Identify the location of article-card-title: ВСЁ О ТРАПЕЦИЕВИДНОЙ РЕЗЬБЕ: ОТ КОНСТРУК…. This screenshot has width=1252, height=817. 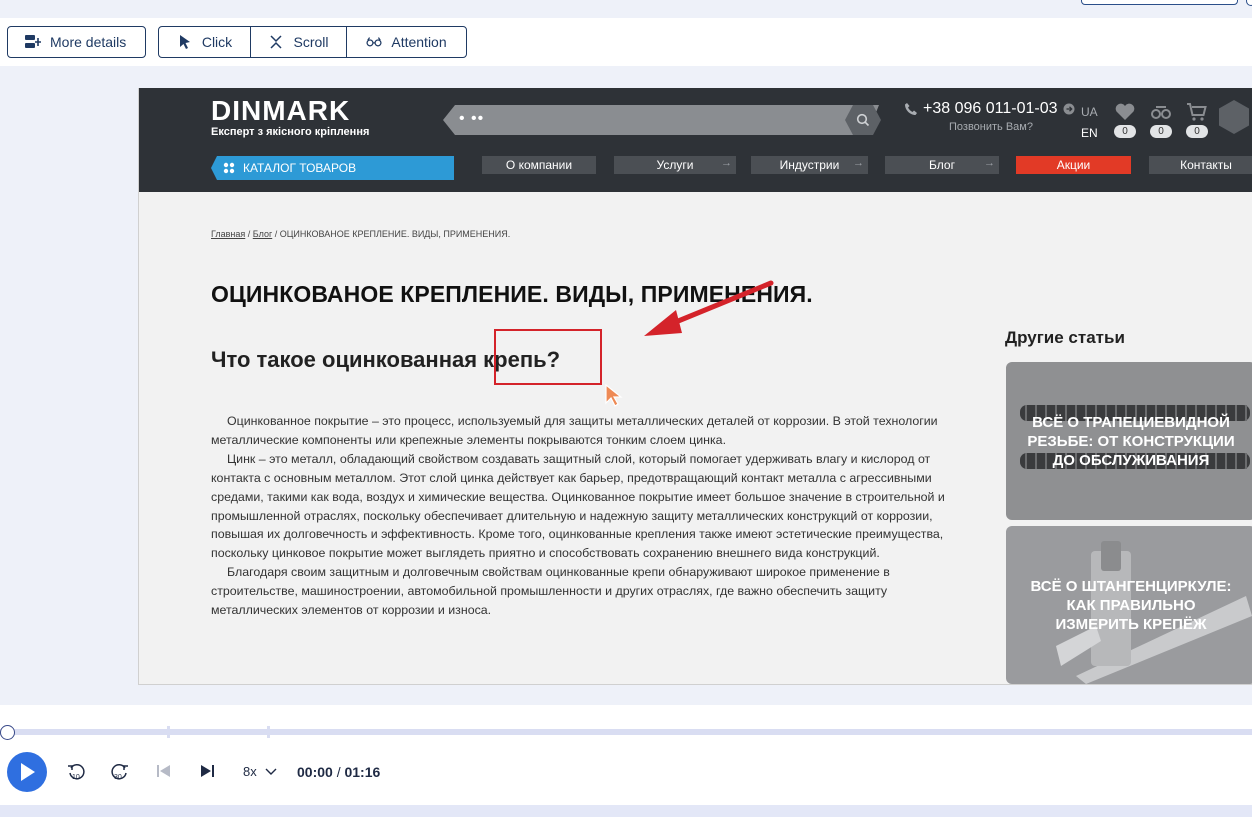
(1131, 441).